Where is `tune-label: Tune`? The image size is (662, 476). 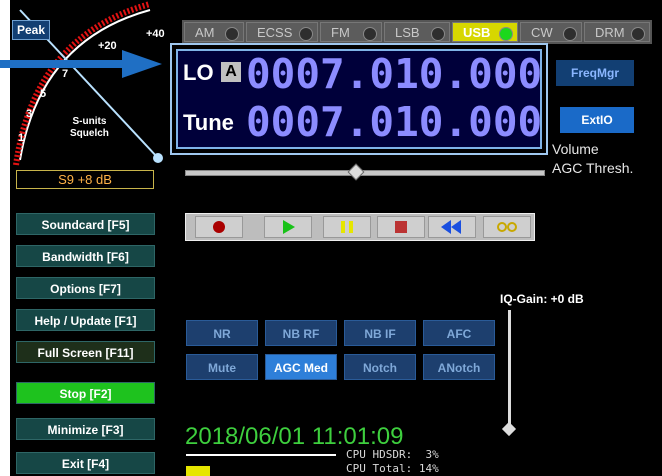
tune-label: Tune is located at coordinates (208, 122).